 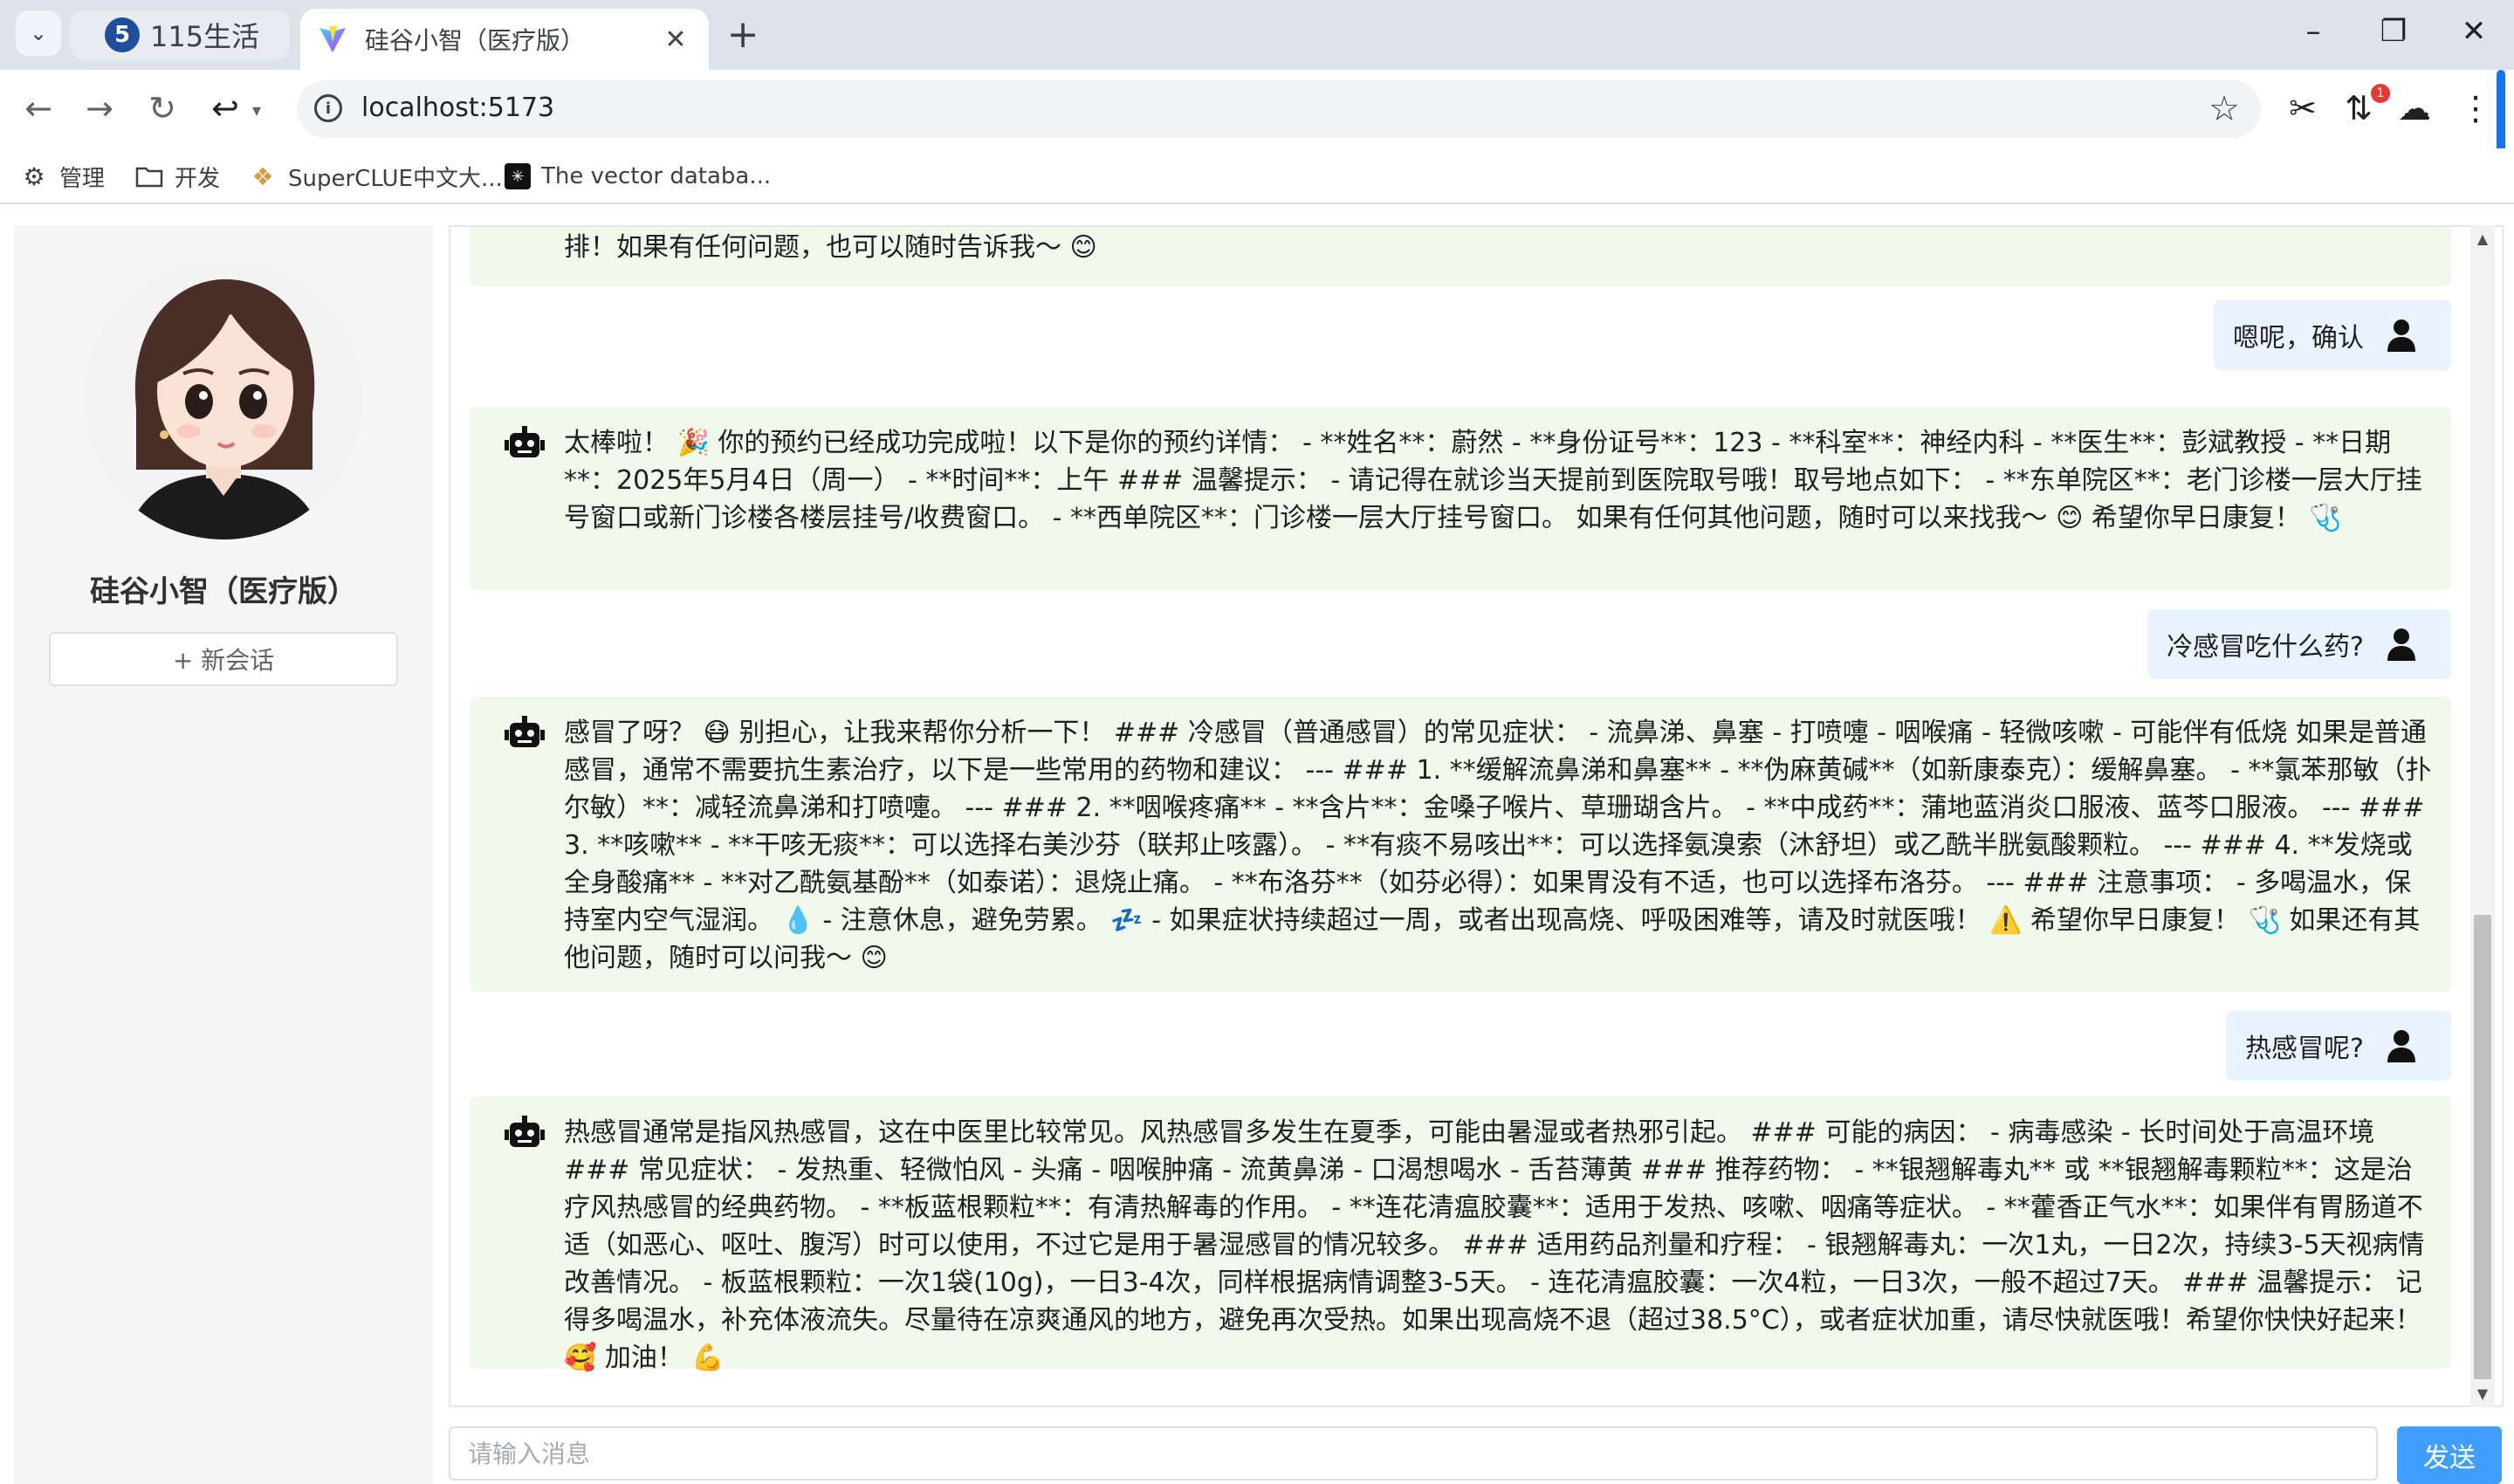 What do you see at coordinates (2483, 1147) in the screenshot?
I see `scrollbar-thumb` at bounding box center [2483, 1147].